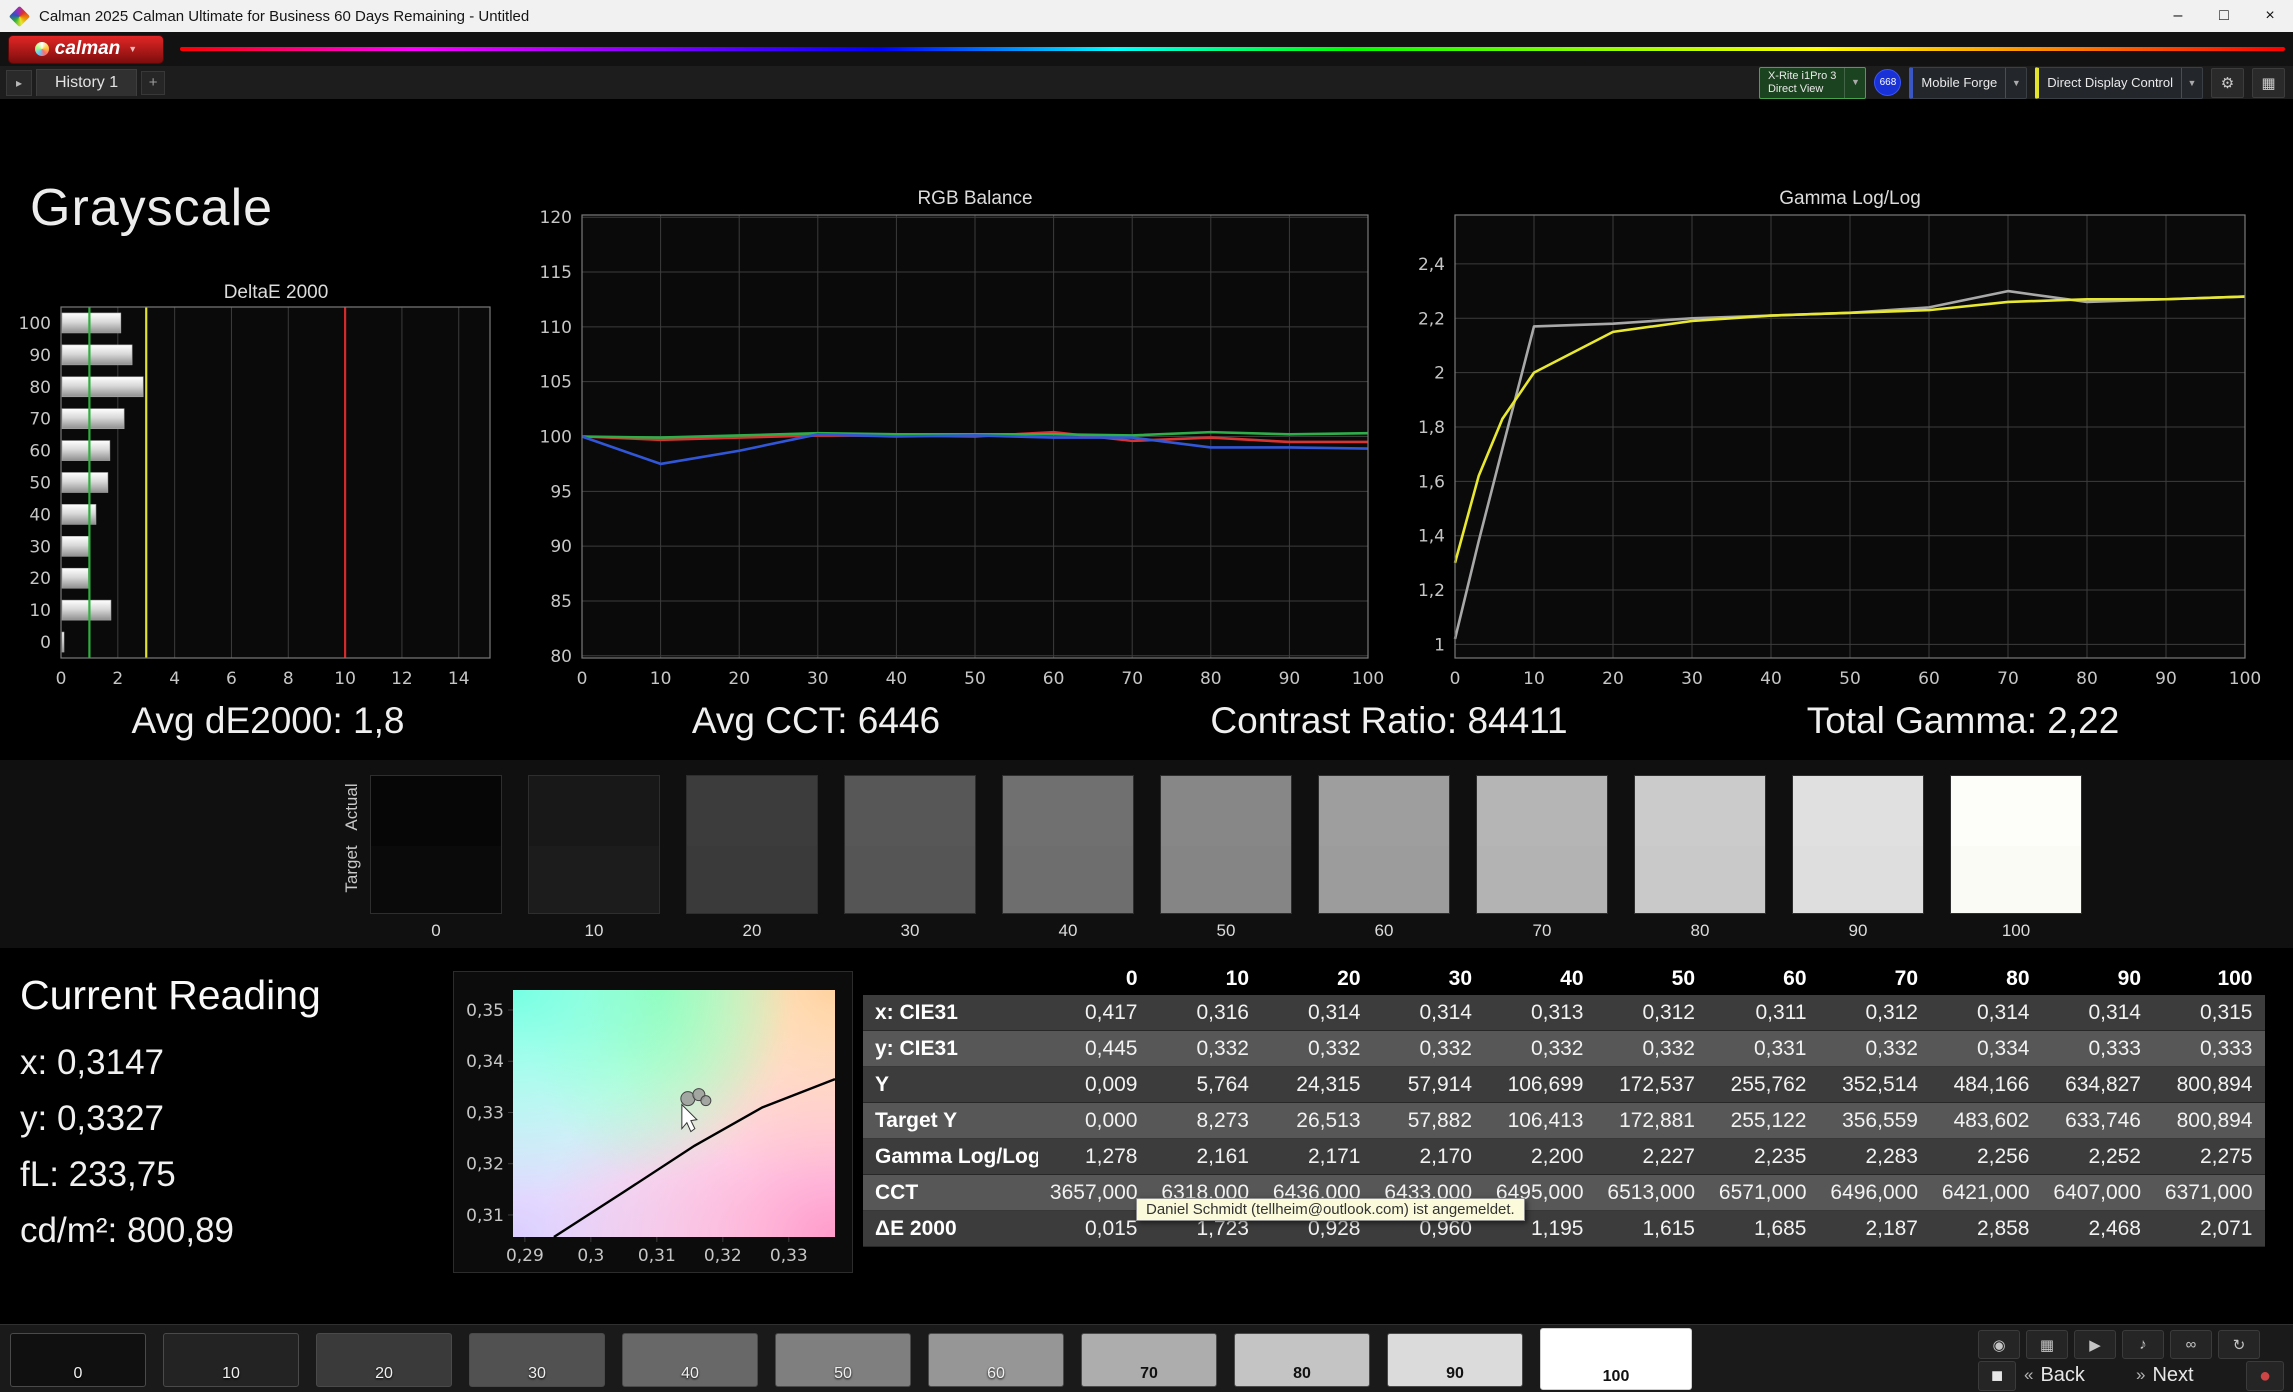  Describe the element at coordinates (1616, 1359) in the screenshot. I see `level-patch-button-100: 100` at that location.